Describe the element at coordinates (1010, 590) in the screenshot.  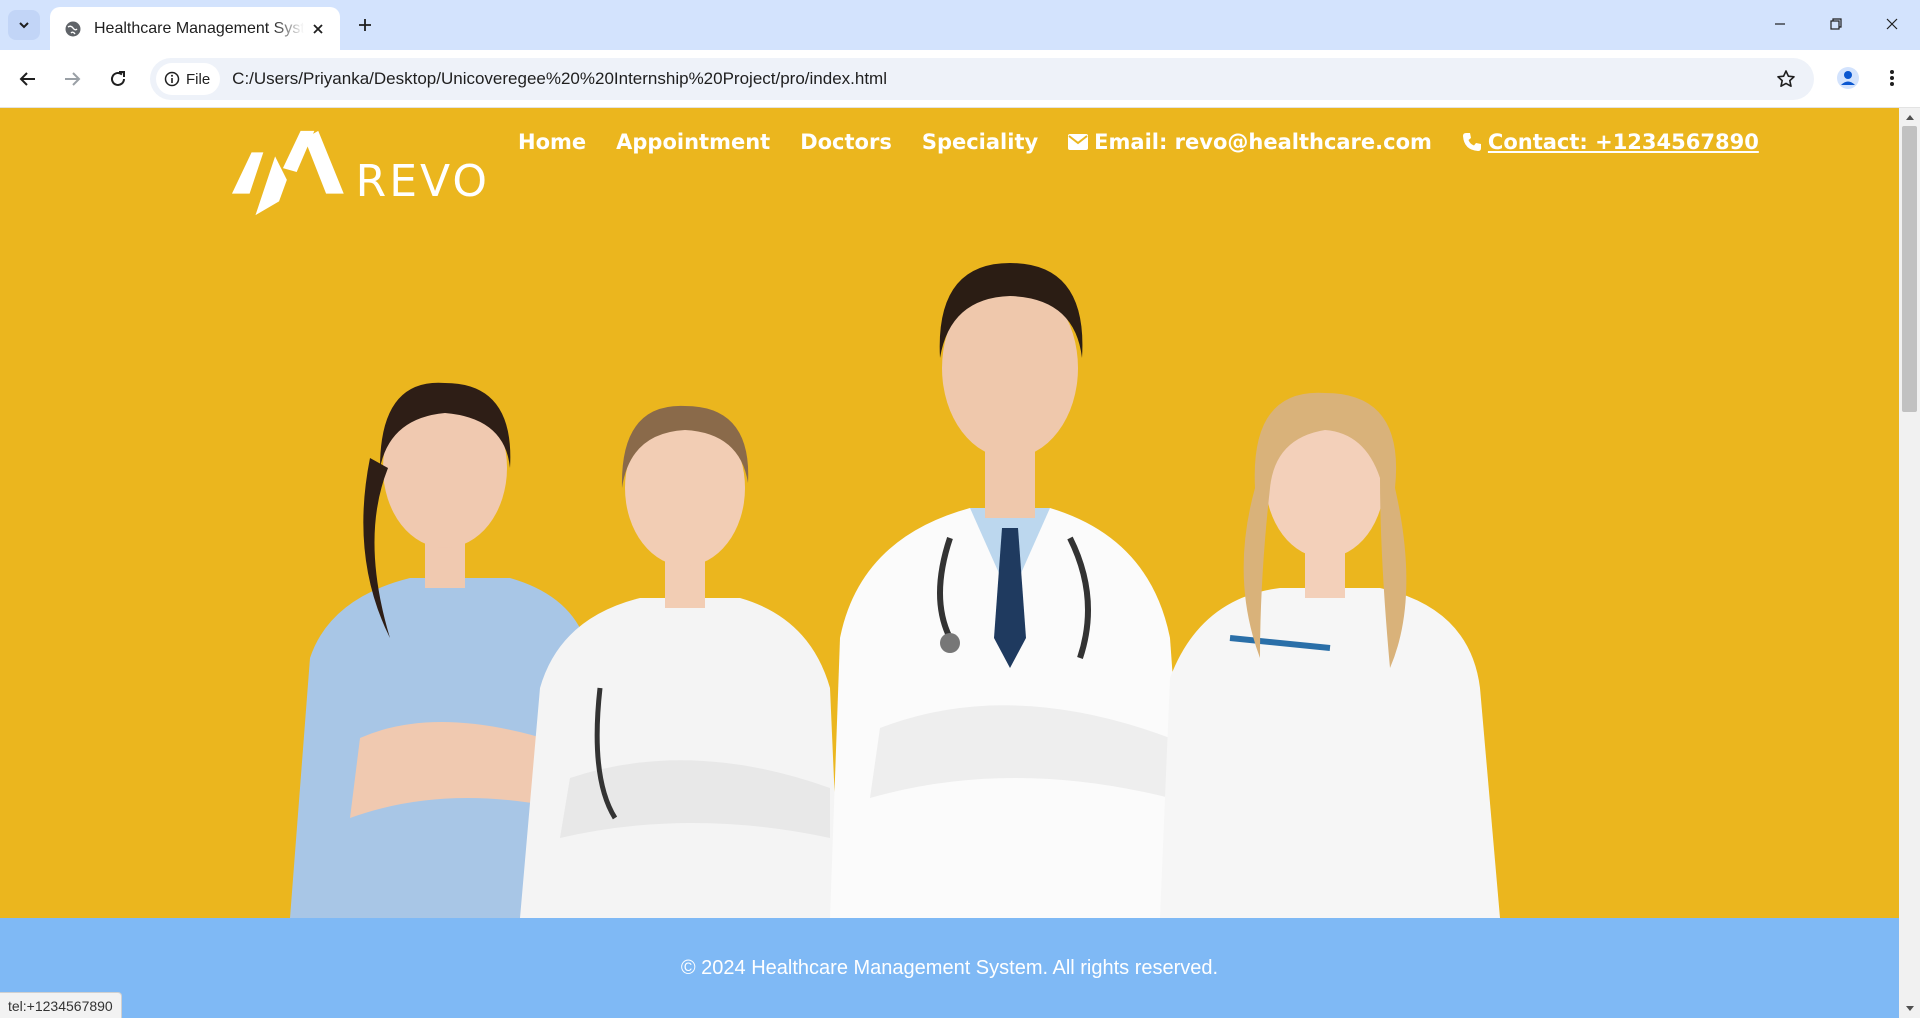
I see `doctor-3-figure` at that location.